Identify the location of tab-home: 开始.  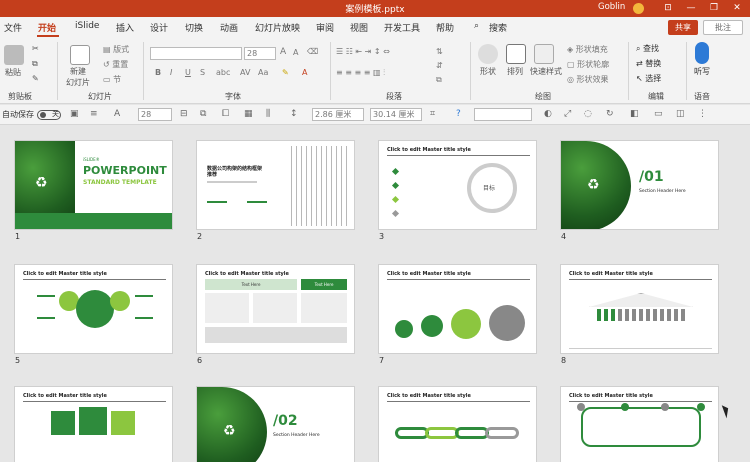
(47, 27).